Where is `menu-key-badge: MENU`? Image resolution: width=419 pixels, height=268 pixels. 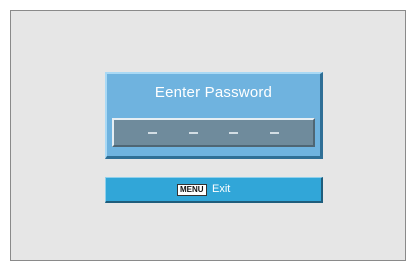
menu-key-badge: MENU is located at coordinates (192, 190).